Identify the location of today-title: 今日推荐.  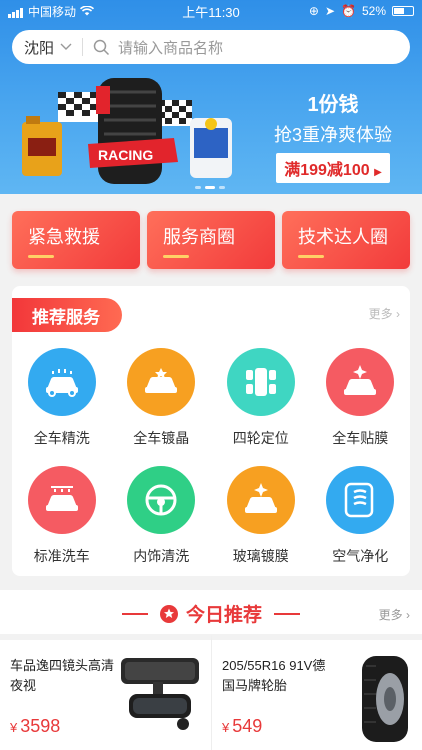
(210, 613).